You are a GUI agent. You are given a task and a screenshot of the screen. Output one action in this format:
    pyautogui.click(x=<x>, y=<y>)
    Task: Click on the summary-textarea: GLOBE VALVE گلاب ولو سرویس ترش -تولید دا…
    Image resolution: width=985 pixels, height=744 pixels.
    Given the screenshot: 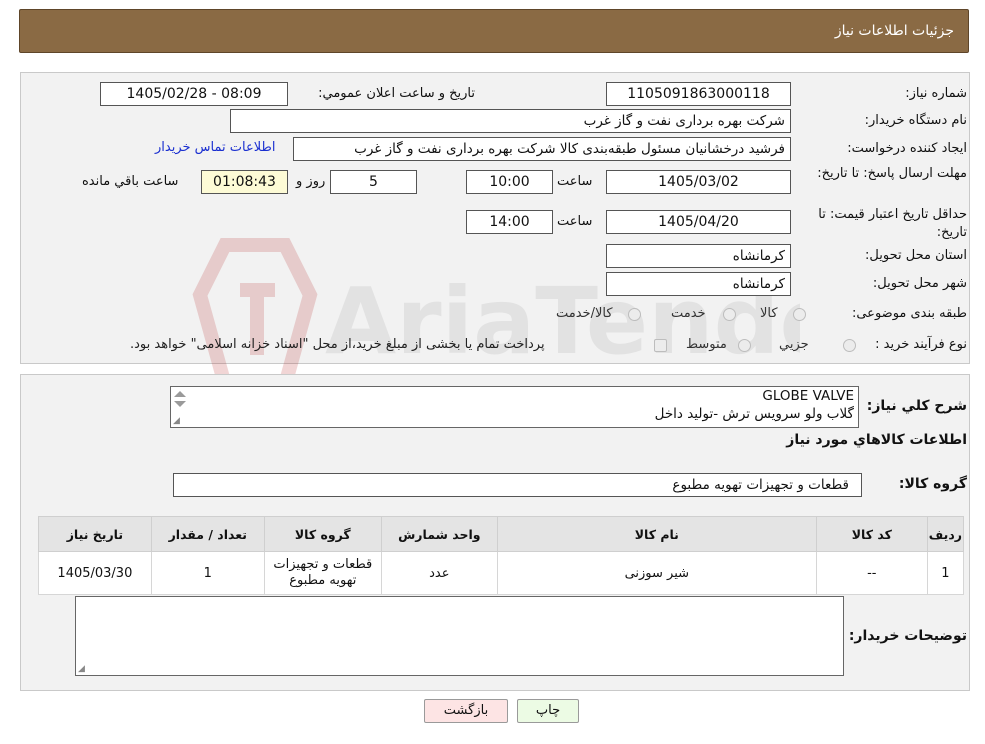 What is the action you would take?
    pyautogui.click(x=514, y=407)
    